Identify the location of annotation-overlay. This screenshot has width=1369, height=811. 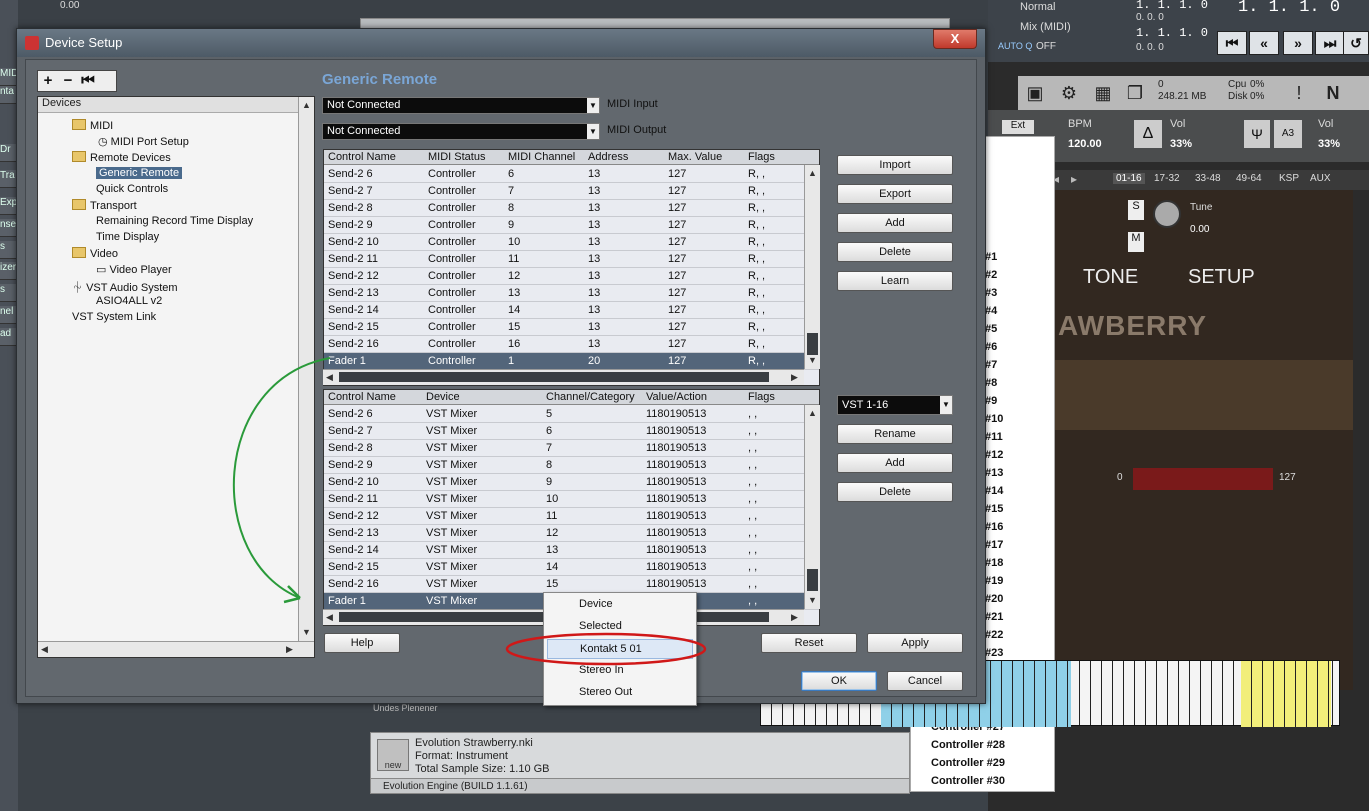
(469, 511).